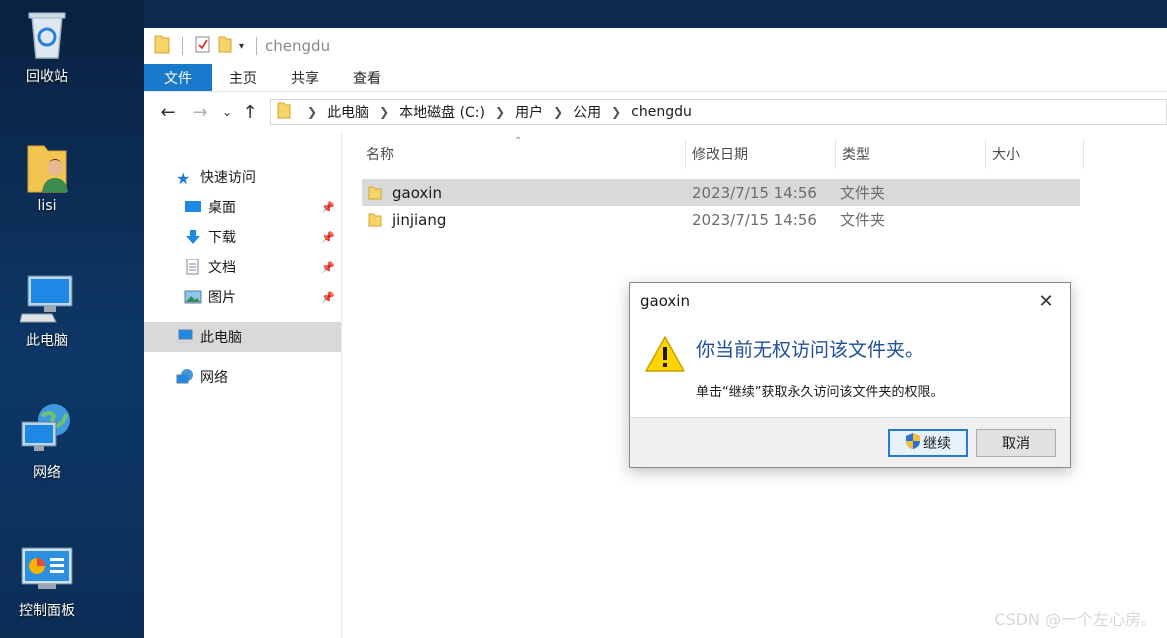 This screenshot has width=1167, height=638. I want to click on file-name: gaoxin, so click(417, 192).